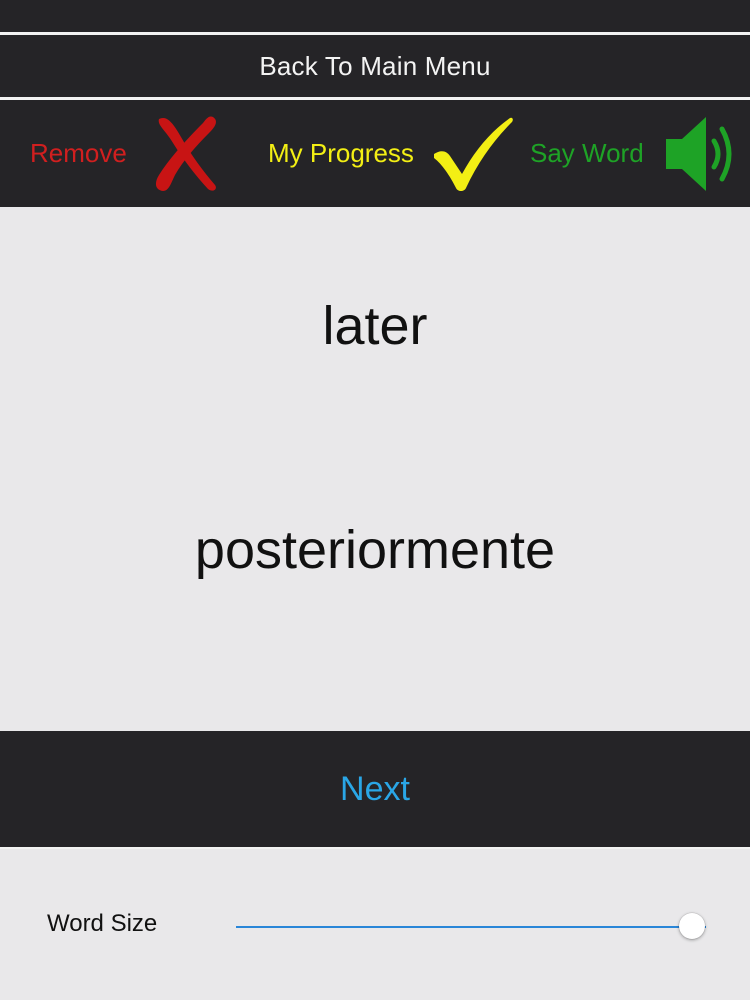 This screenshot has width=750, height=1000. What do you see at coordinates (78, 153) in the screenshot?
I see `remove-label: Remove` at bounding box center [78, 153].